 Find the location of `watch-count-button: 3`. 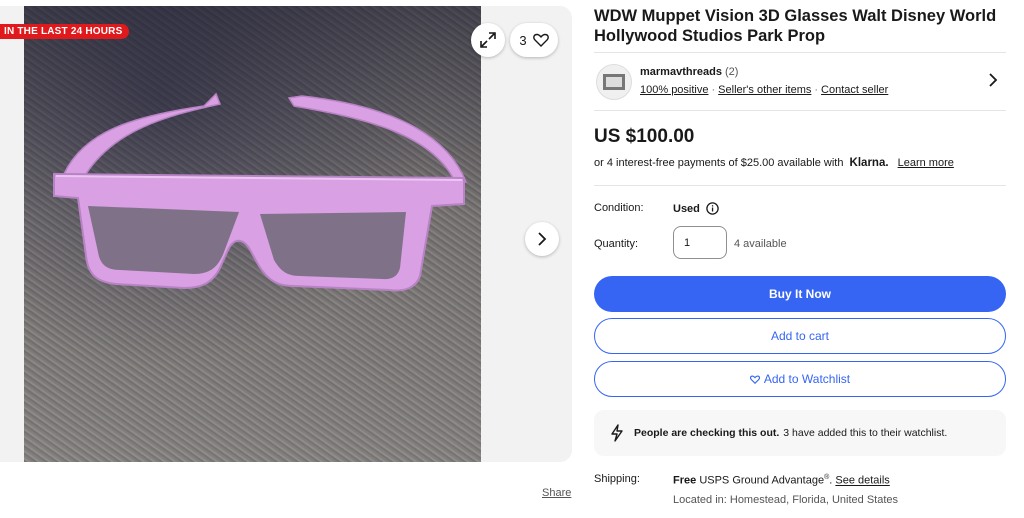

watch-count-button: 3 is located at coordinates (534, 40).